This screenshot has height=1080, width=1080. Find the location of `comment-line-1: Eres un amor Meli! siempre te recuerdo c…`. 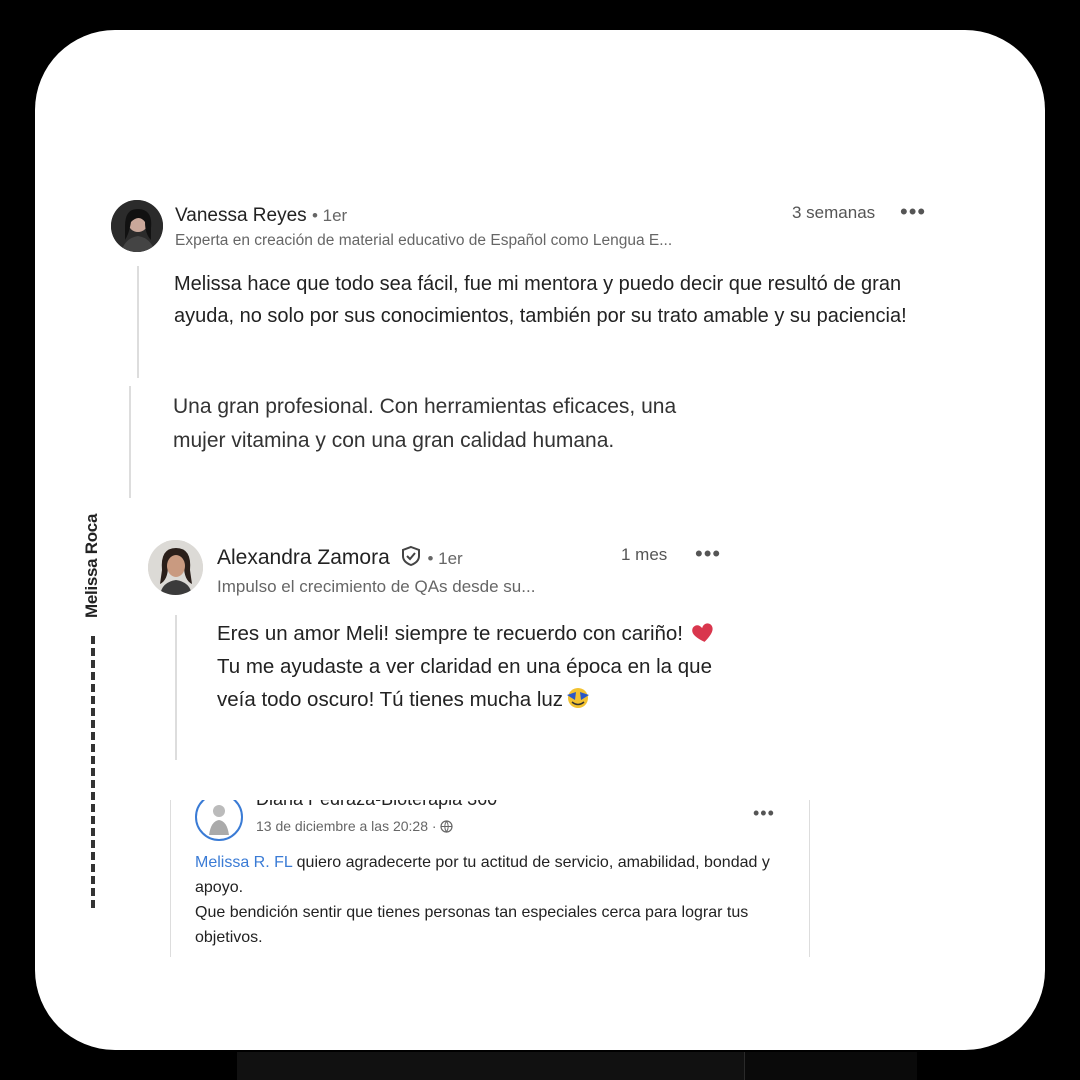

comment-line-1: Eres un amor Meli! siempre te recuerdo c… is located at coordinates (450, 633).